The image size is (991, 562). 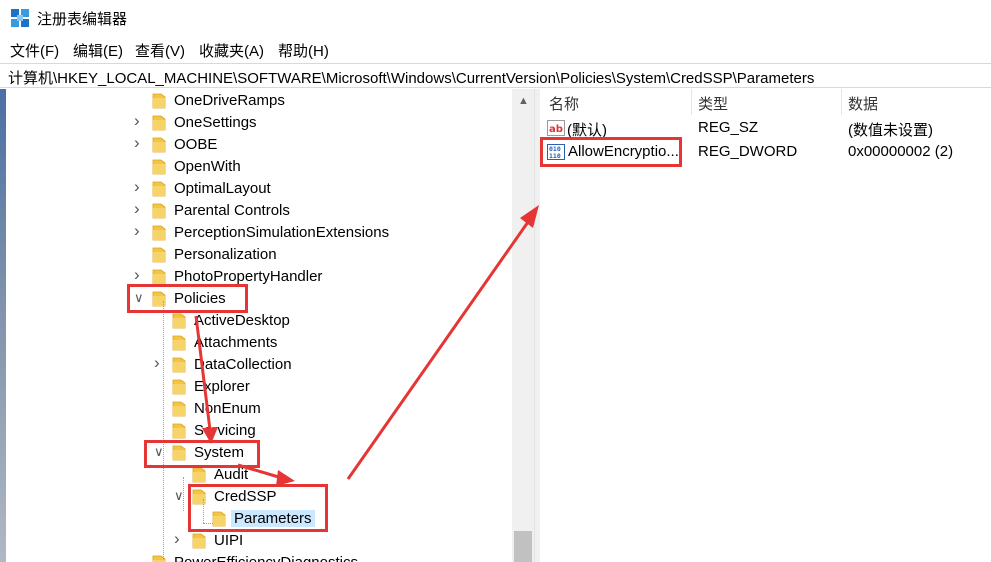 I want to click on menu-favorites: 收藏夹(A), so click(x=231, y=50).